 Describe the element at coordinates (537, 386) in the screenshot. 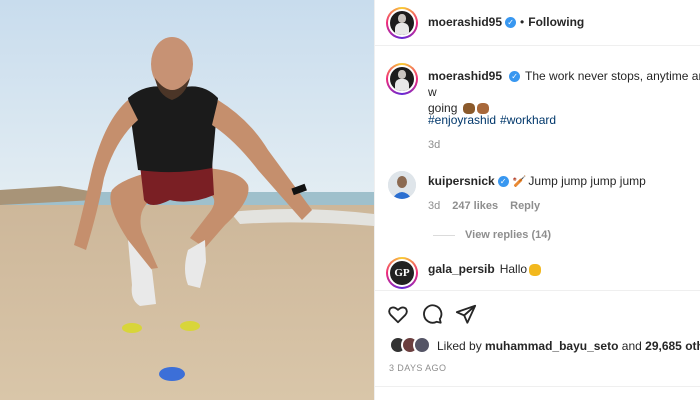

I see `divider` at that location.